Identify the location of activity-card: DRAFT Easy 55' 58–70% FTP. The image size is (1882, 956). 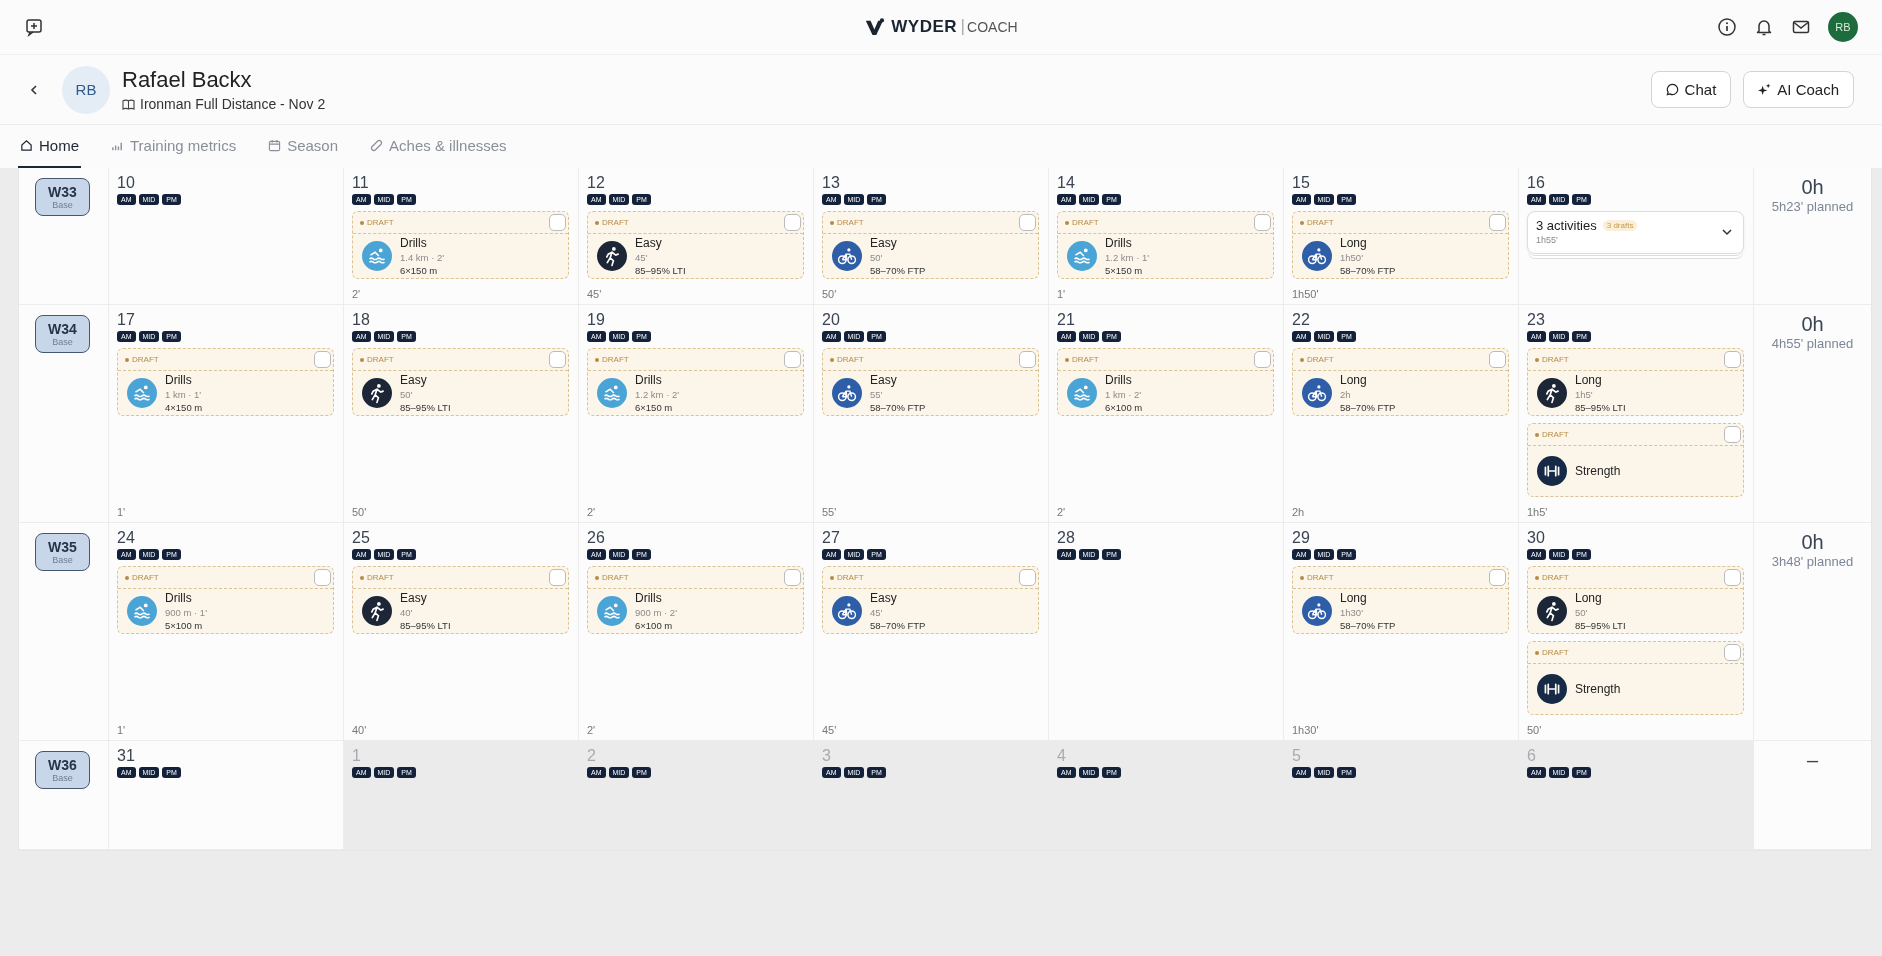
(930, 382).